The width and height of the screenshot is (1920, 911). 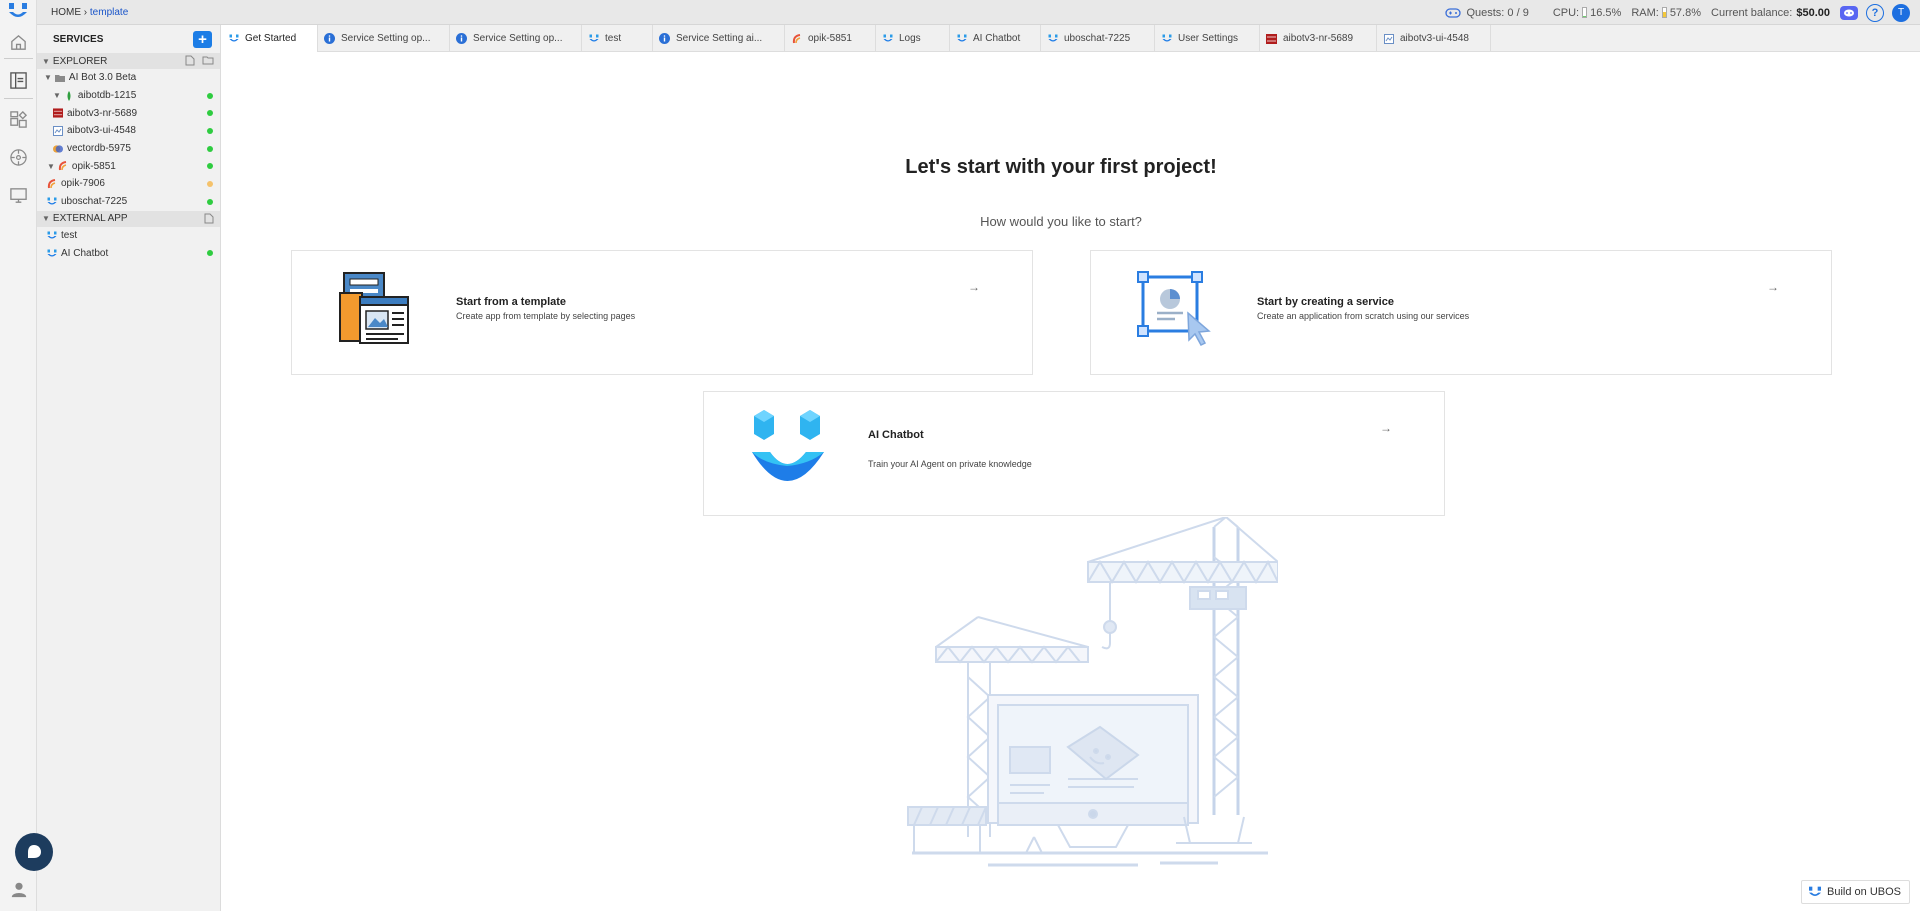 What do you see at coordinates (1849, 12) in the screenshot?
I see `discord-icon` at bounding box center [1849, 12].